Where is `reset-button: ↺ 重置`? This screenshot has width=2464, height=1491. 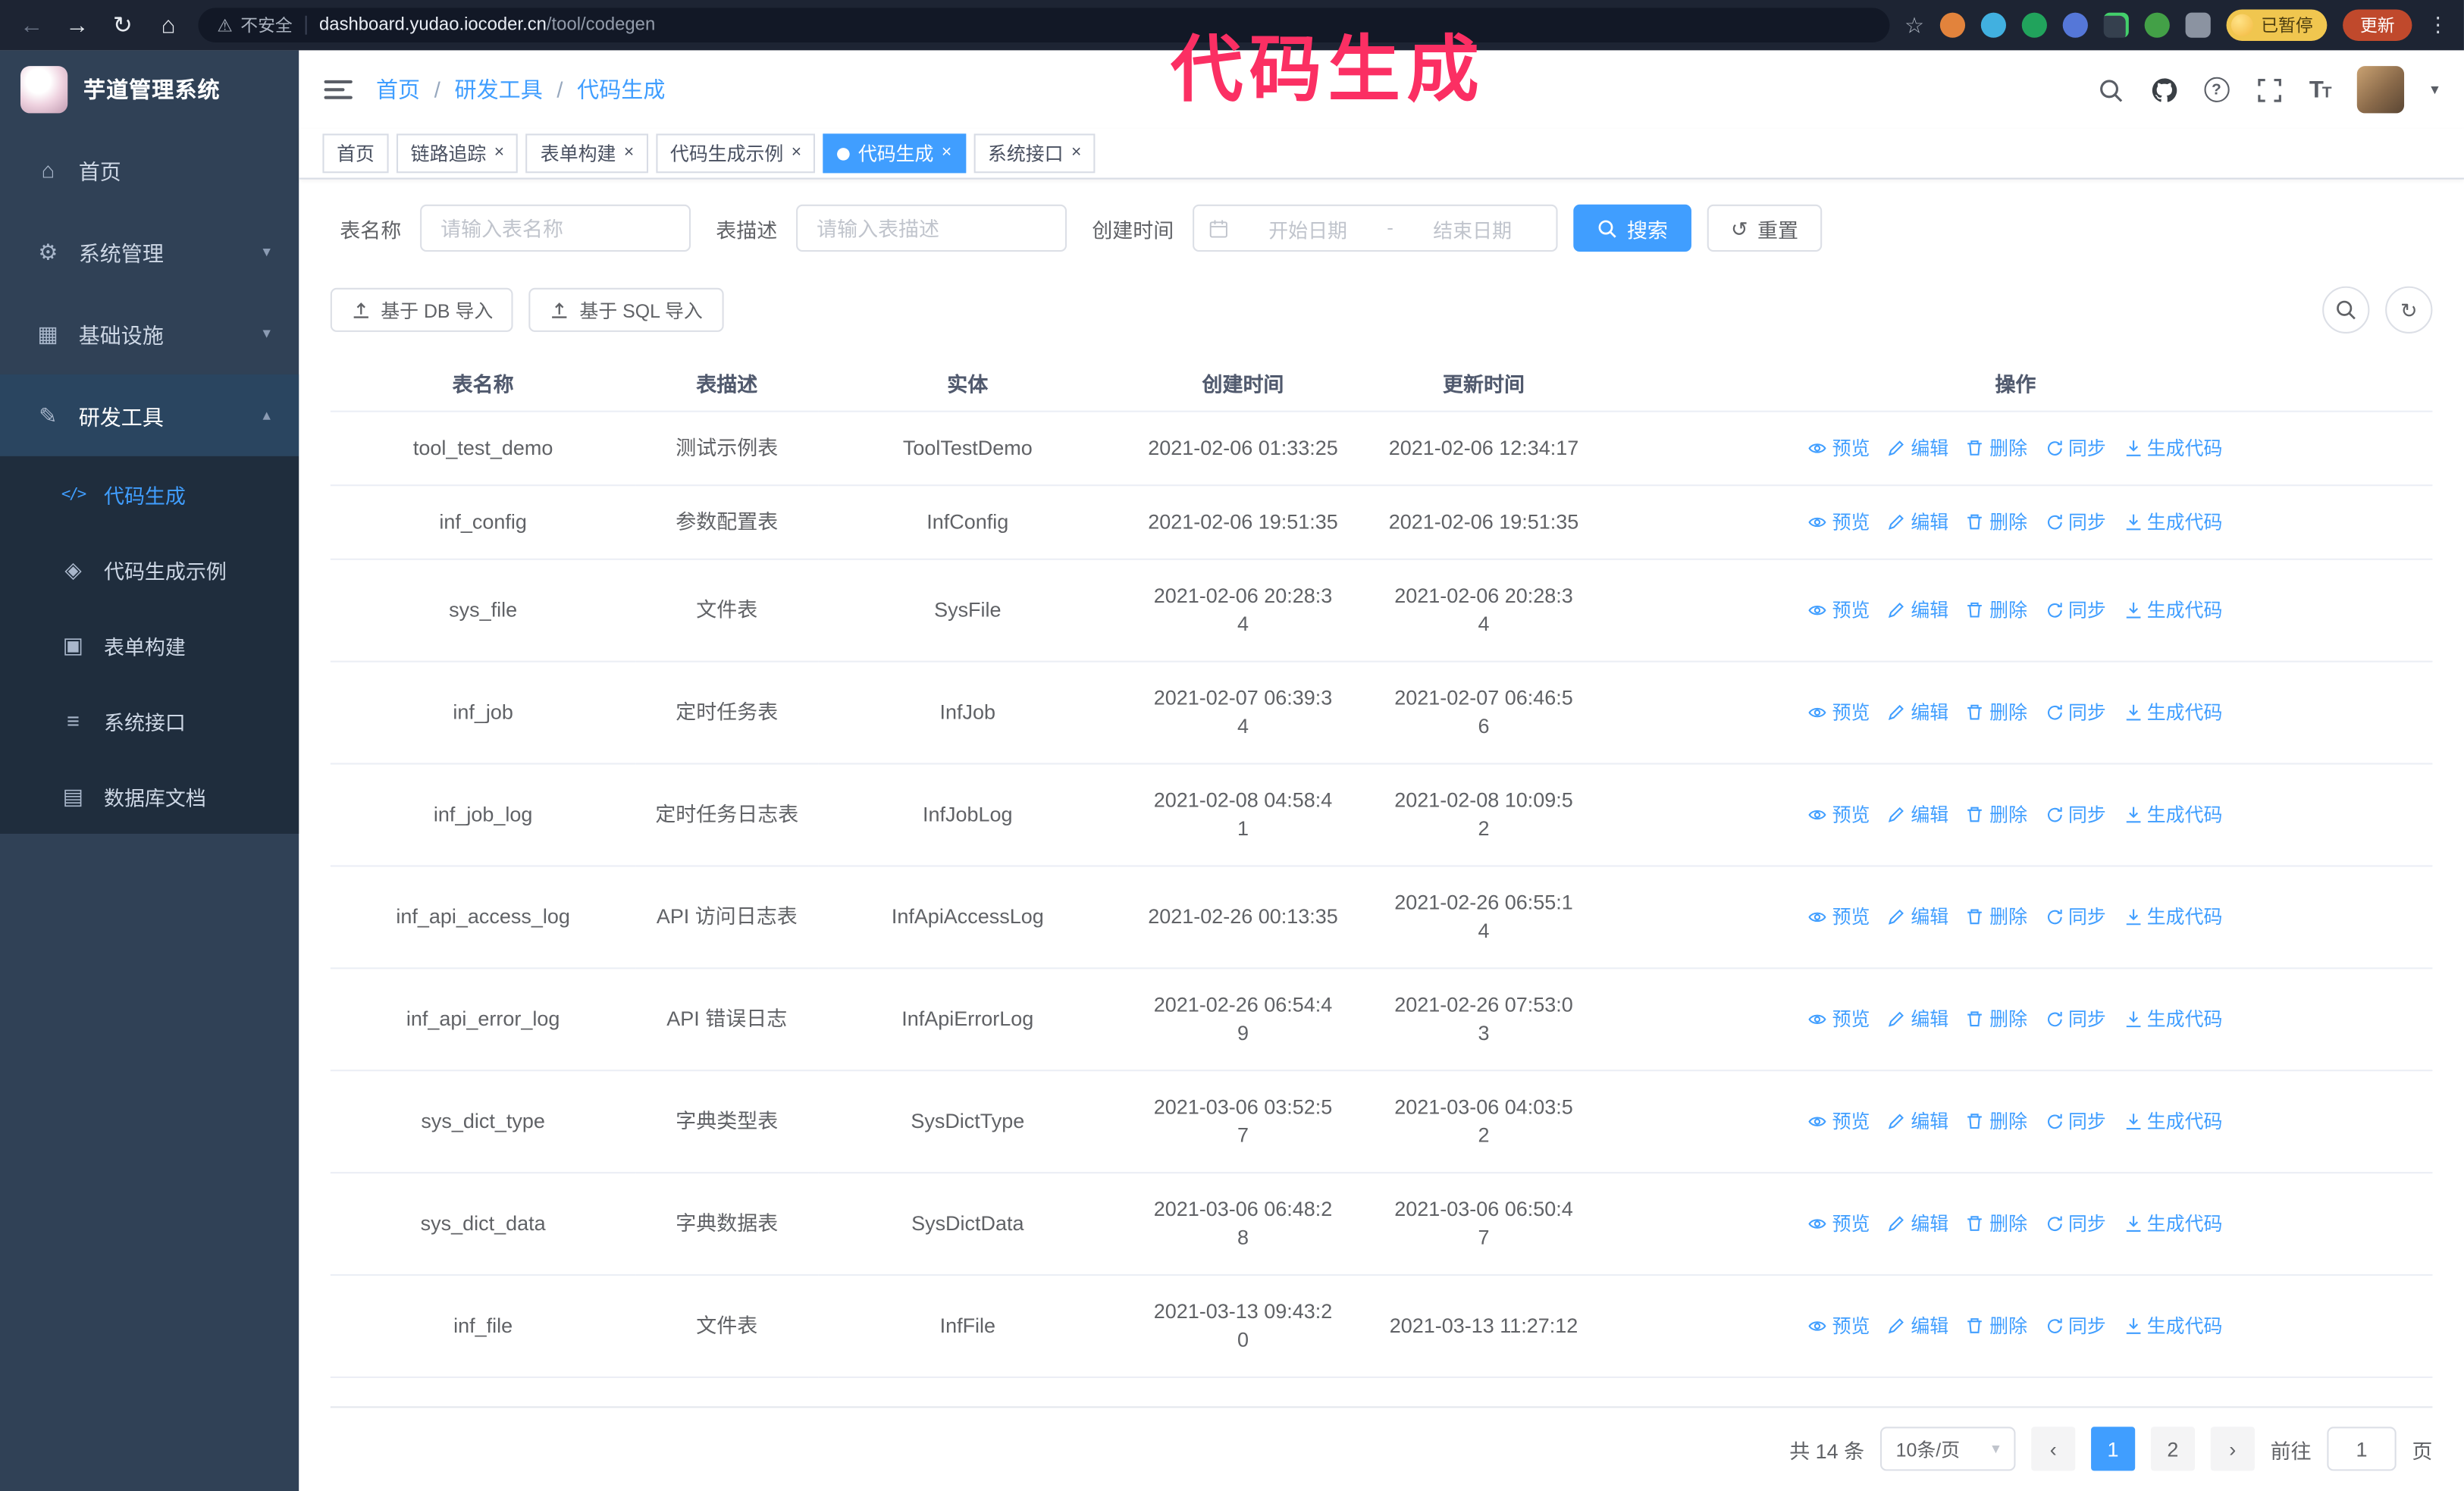
reset-button: ↺ 重置 is located at coordinates (1765, 228).